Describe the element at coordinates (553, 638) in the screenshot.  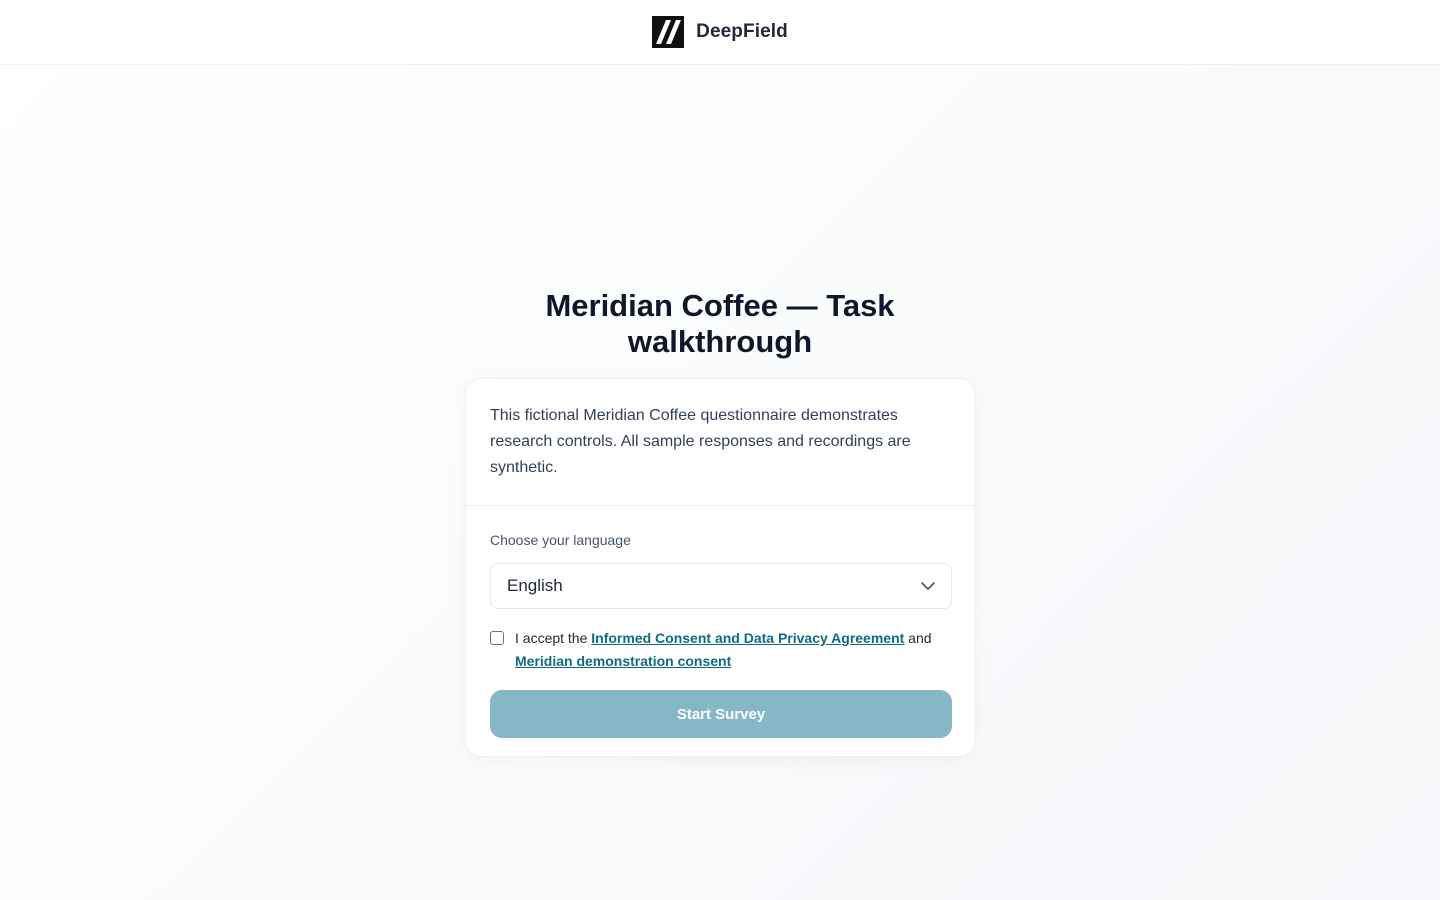
I see `consent-prefix: I accept the` at that location.